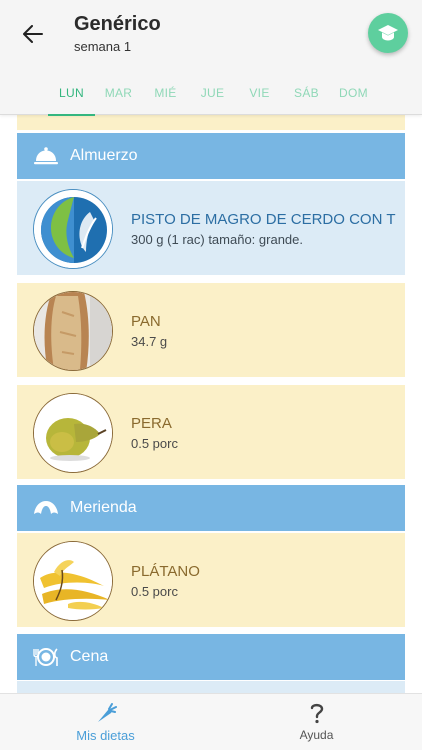 The height and width of the screenshot is (750, 422). Describe the element at coordinates (149, 341) in the screenshot. I see `food-quantity: 34.7 g` at that location.